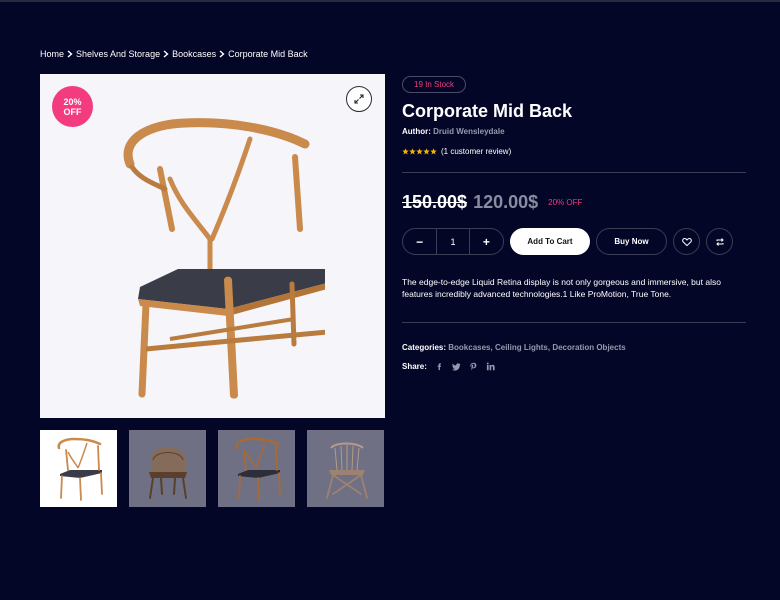 The image size is (780, 600). What do you see at coordinates (456, 366) in the screenshot?
I see `twitter-icon` at bounding box center [456, 366].